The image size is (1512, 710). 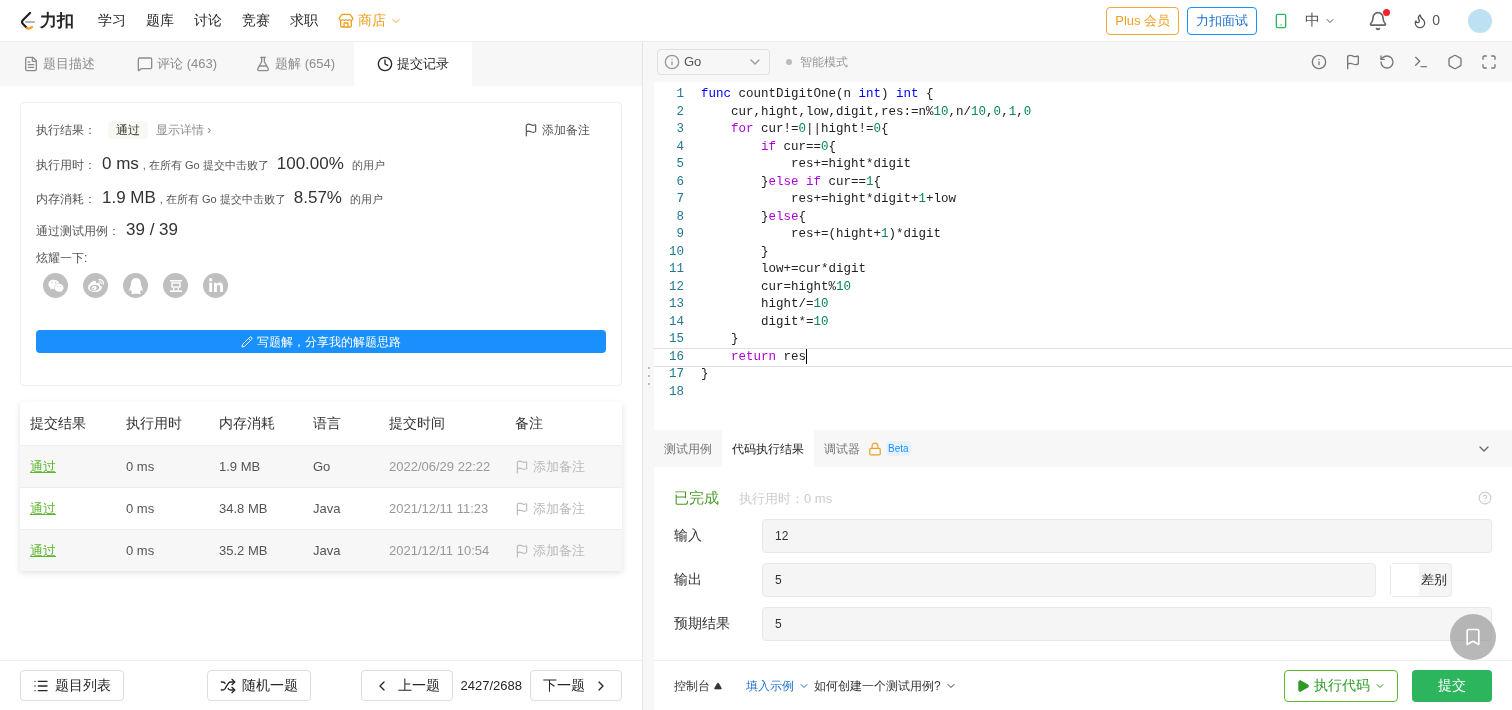 What do you see at coordinates (768, 448) in the screenshot?
I see `console-tab: 代码执行结果` at bounding box center [768, 448].